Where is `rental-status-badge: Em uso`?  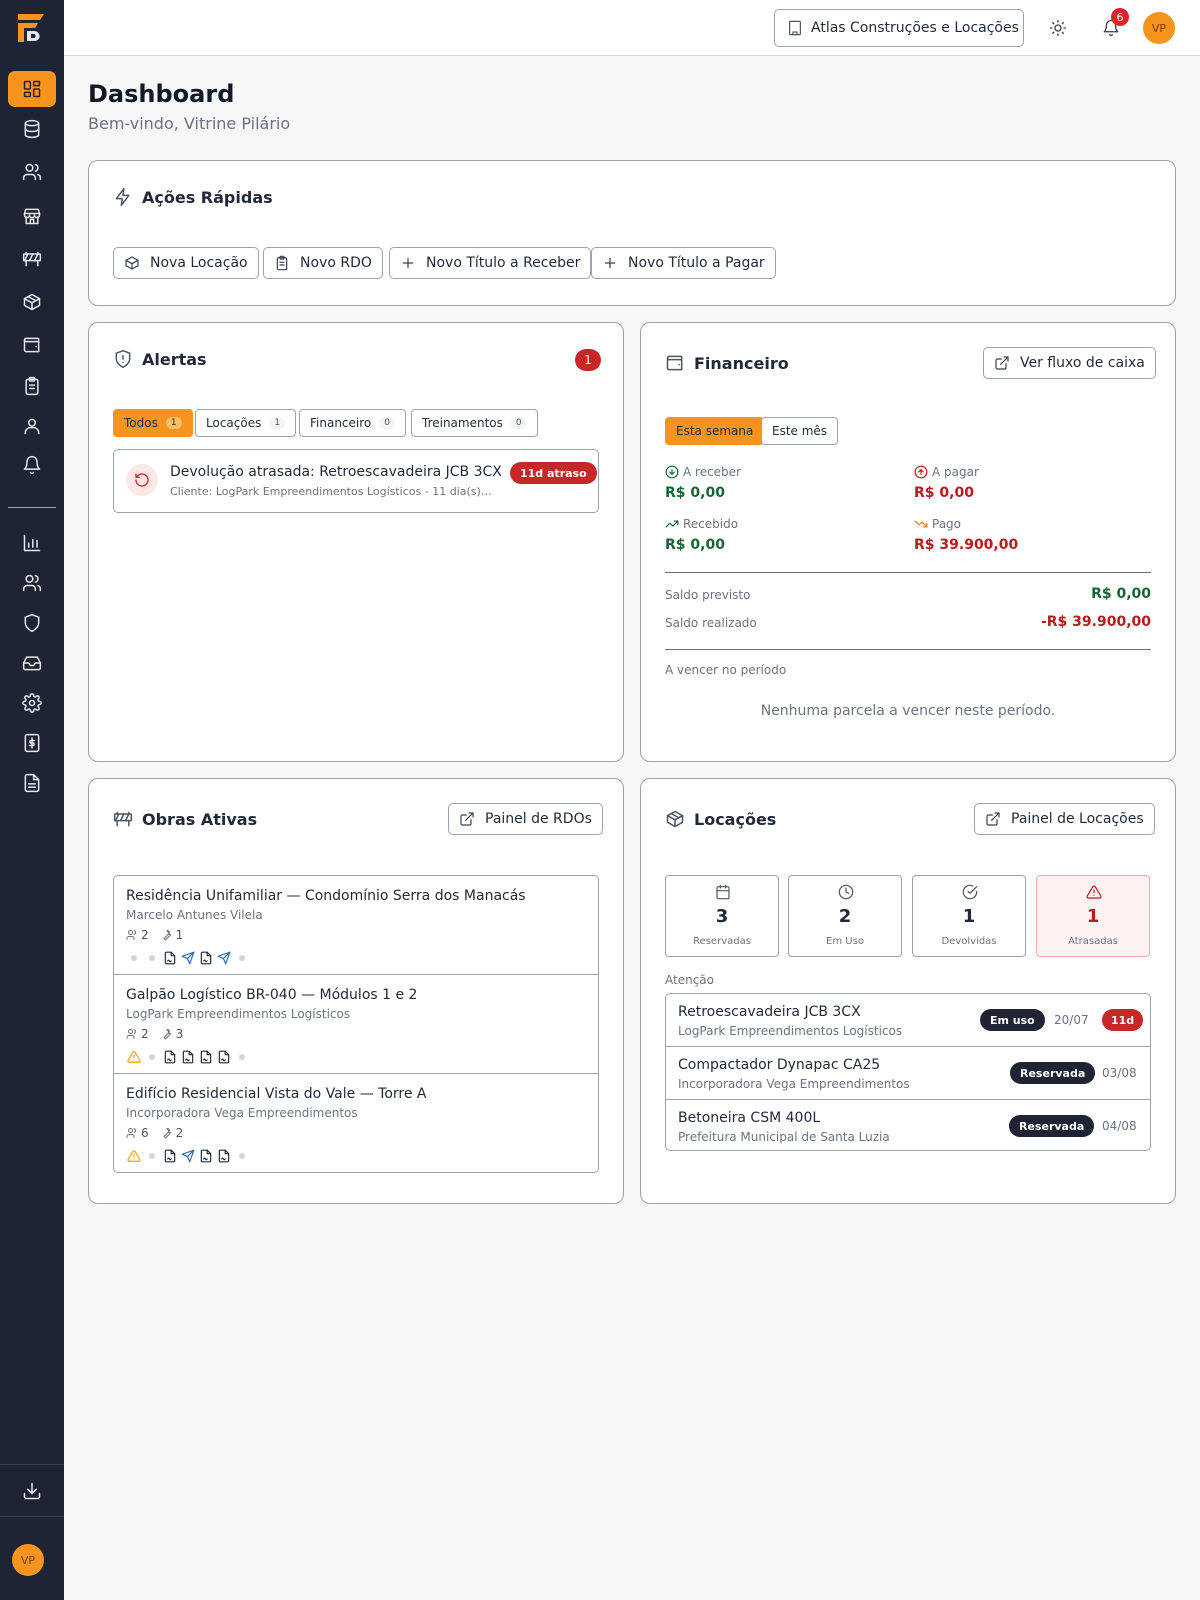
rental-status-badge: Em uso is located at coordinates (1012, 1020).